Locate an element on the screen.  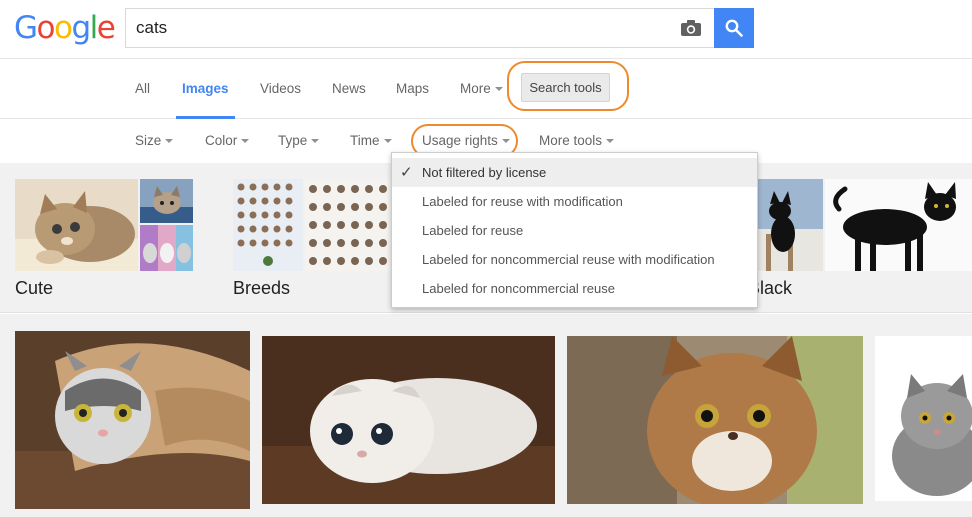
search-input is located at coordinates (396, 28).